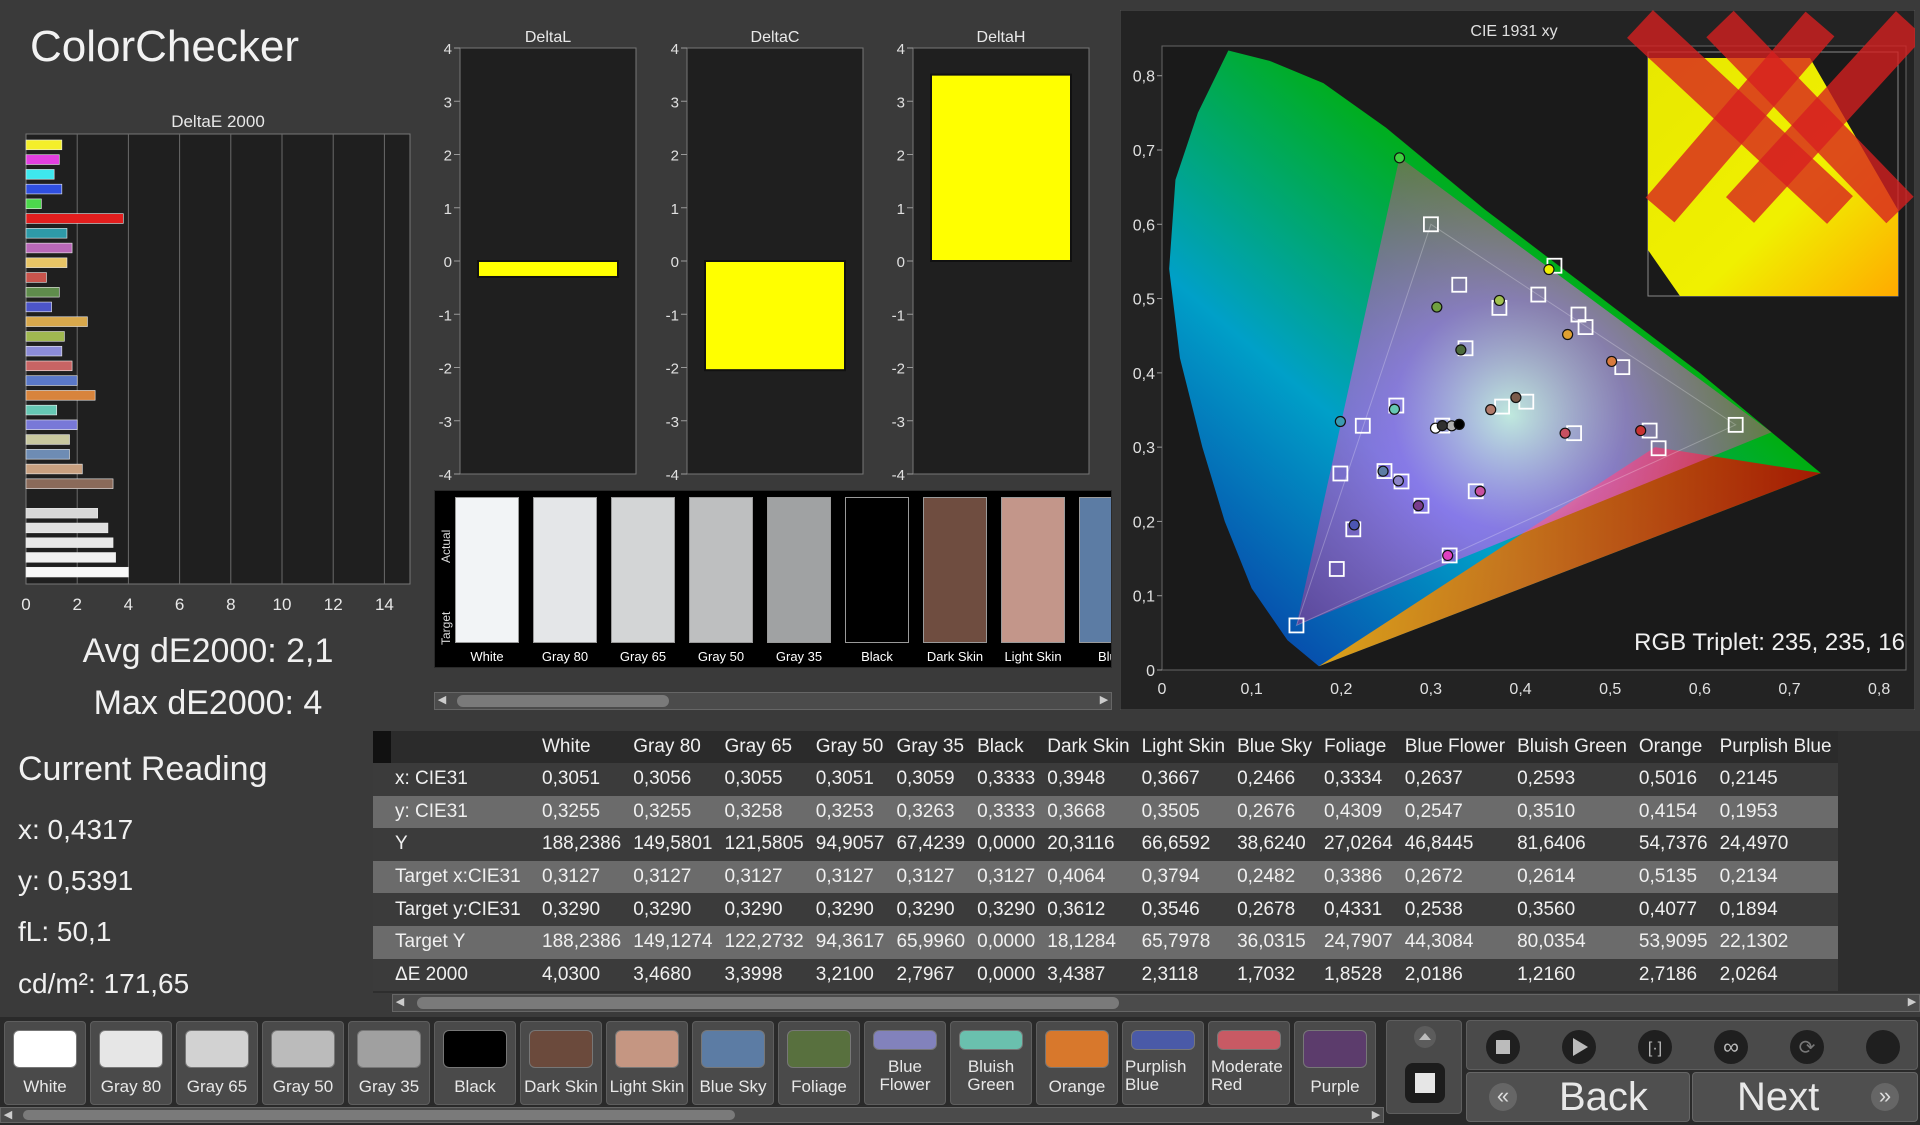  I want to click on patch-button: Gray 65, so click(217, 1063).